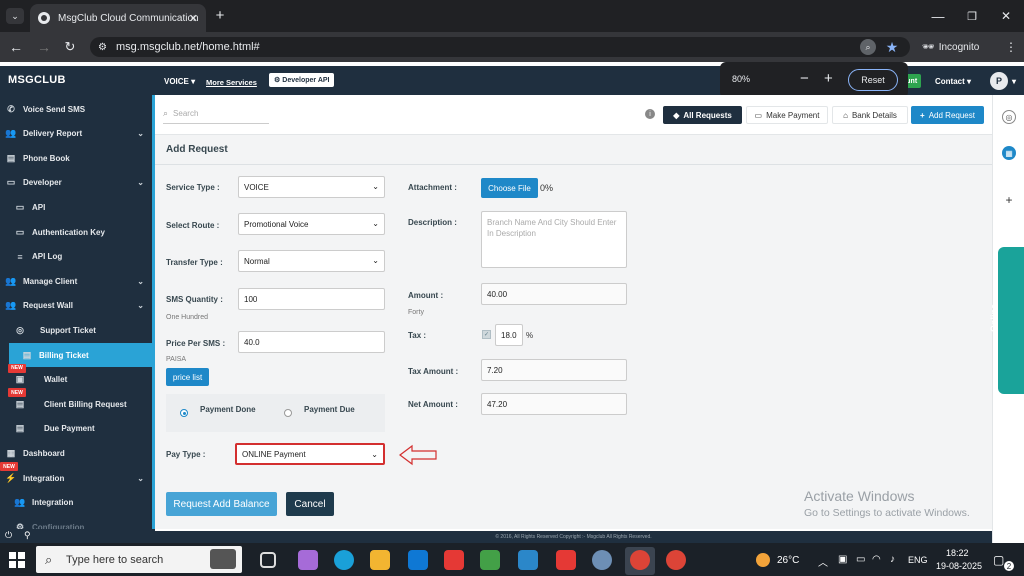 The width and height of the screenshot is (1024, 576). I want to click on sidebar-item-integration: 👥 Integration, so click(76, 503).